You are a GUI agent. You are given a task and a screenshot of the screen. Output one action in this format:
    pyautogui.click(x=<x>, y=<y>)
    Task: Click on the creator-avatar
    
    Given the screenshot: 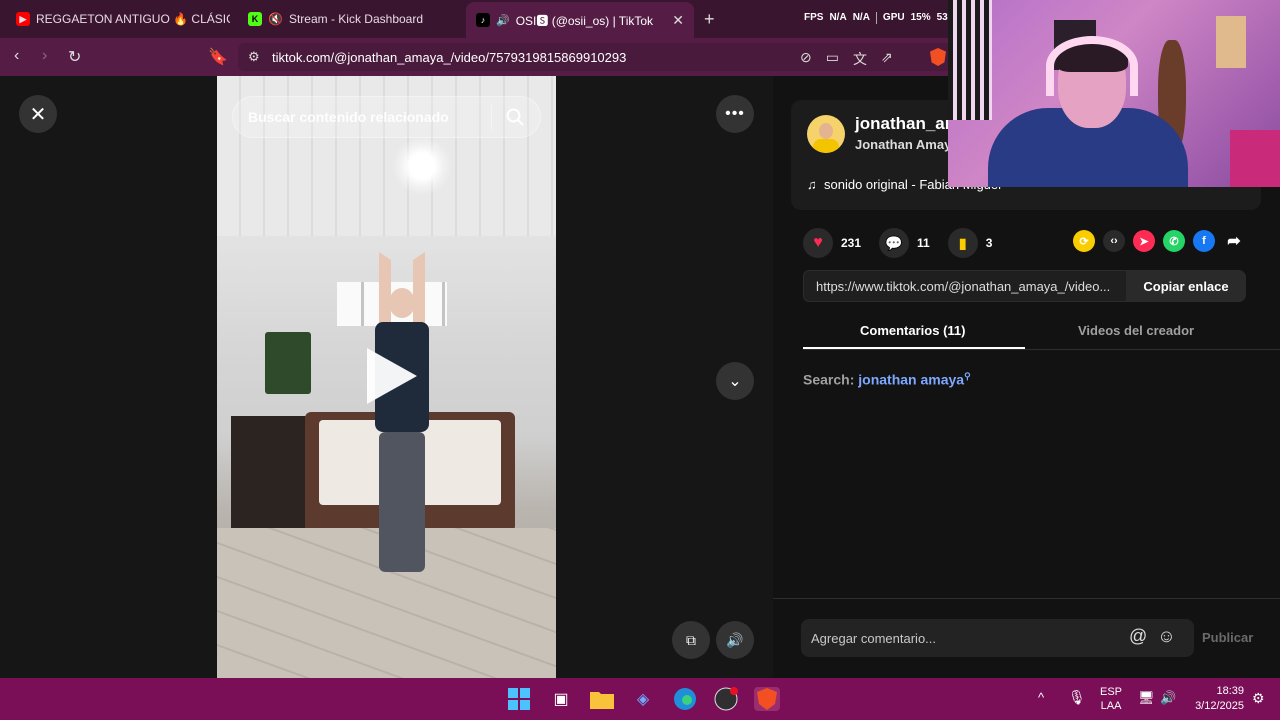 What is the action you would take?
    pyautogui.click(x=826, y=134)
    